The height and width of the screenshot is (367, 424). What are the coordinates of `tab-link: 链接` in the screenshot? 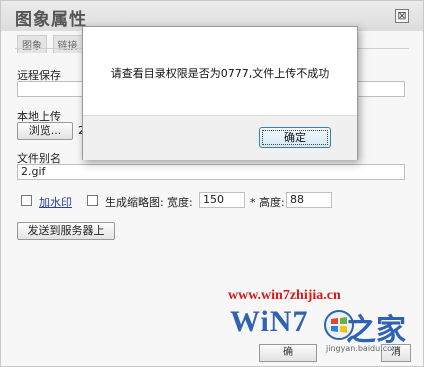 It's located at (67, 44).